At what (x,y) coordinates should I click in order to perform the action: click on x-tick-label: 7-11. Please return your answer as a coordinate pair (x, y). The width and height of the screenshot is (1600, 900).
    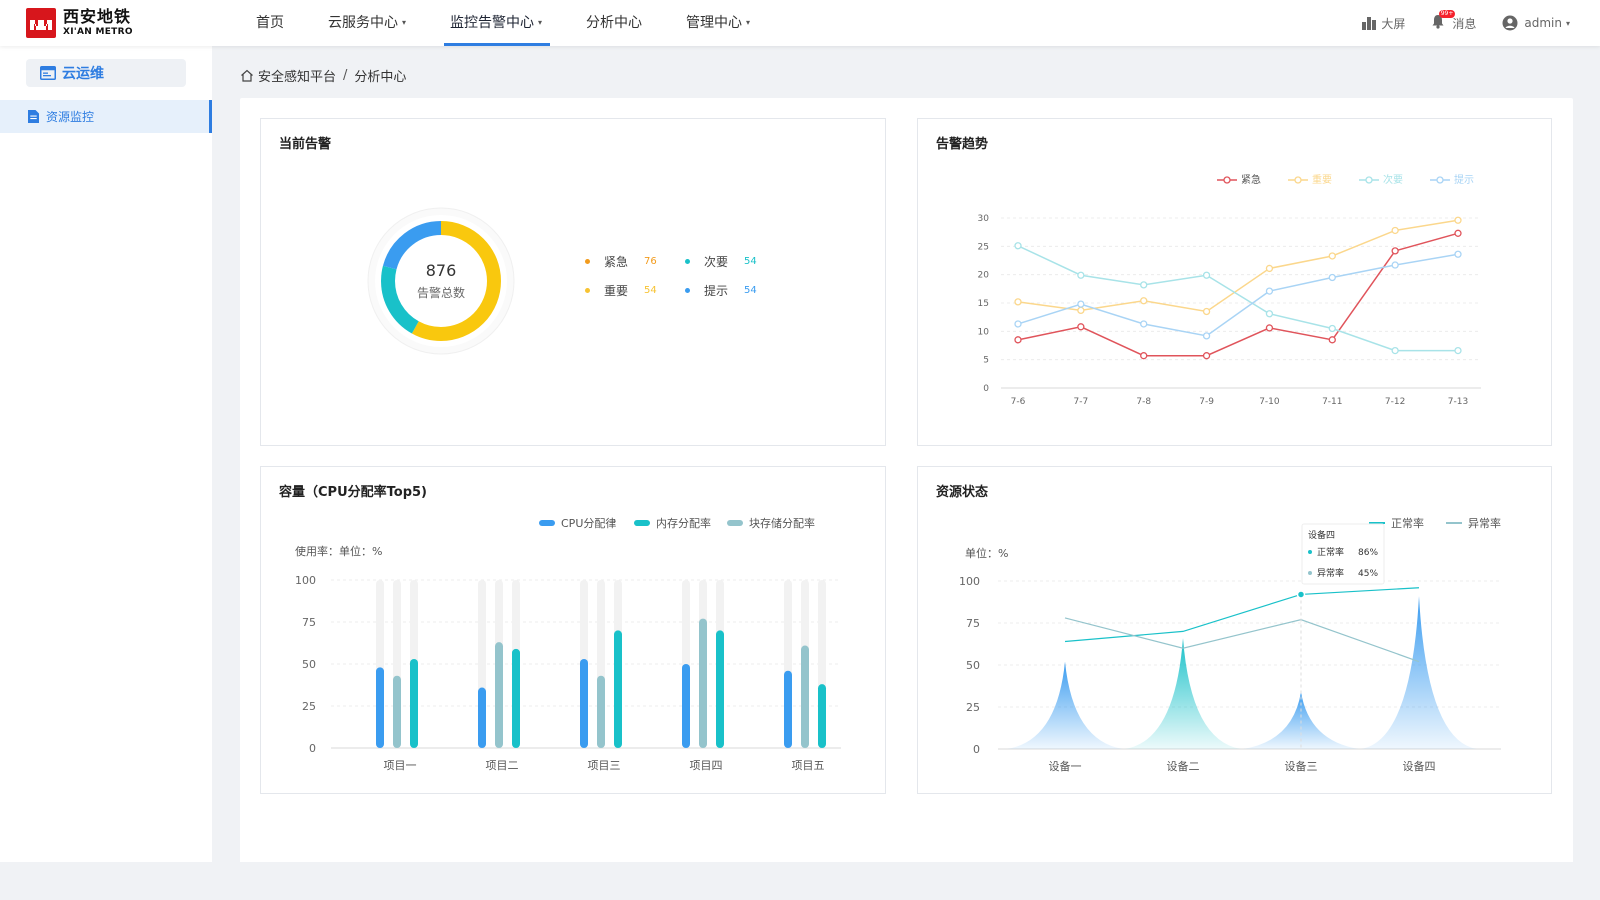
    Looking at the image, I should click on (1332, 402).